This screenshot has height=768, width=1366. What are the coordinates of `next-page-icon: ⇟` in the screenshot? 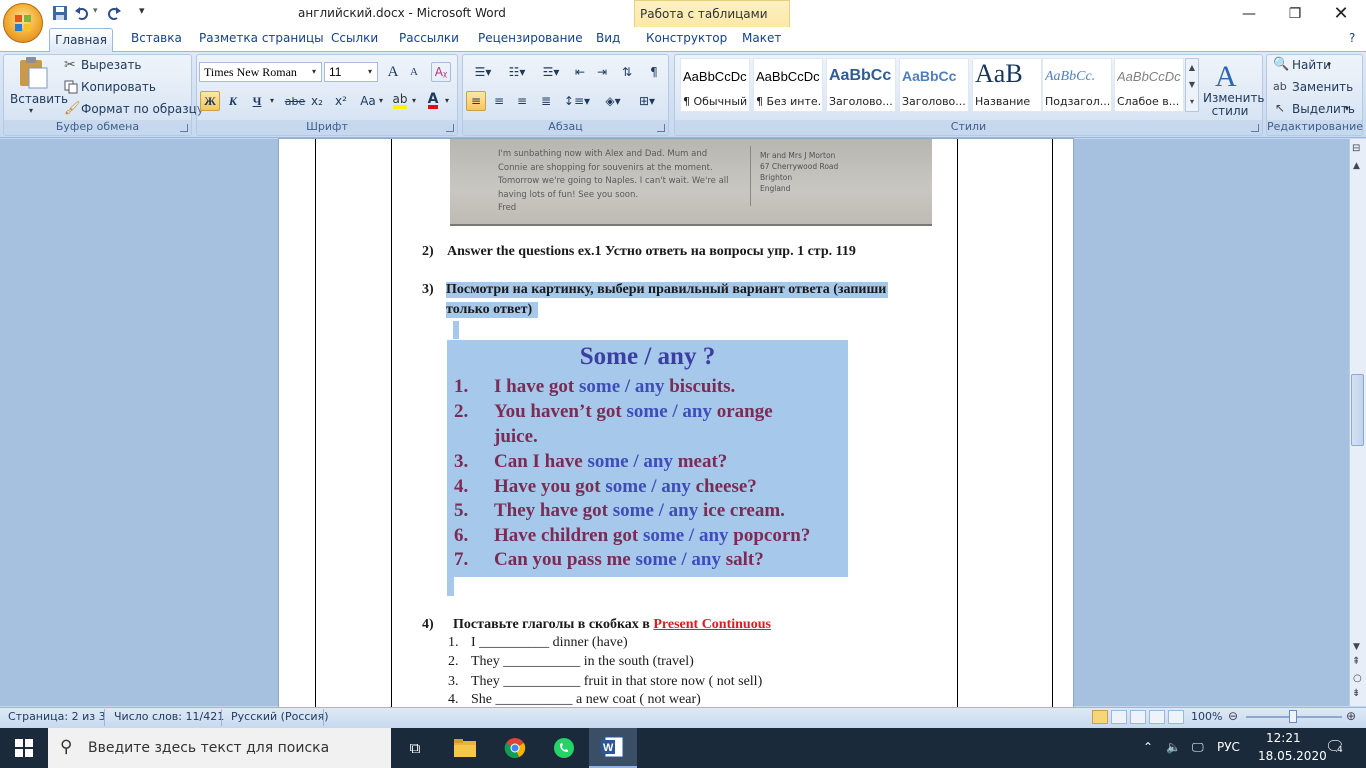 It's located at (1356, 693).